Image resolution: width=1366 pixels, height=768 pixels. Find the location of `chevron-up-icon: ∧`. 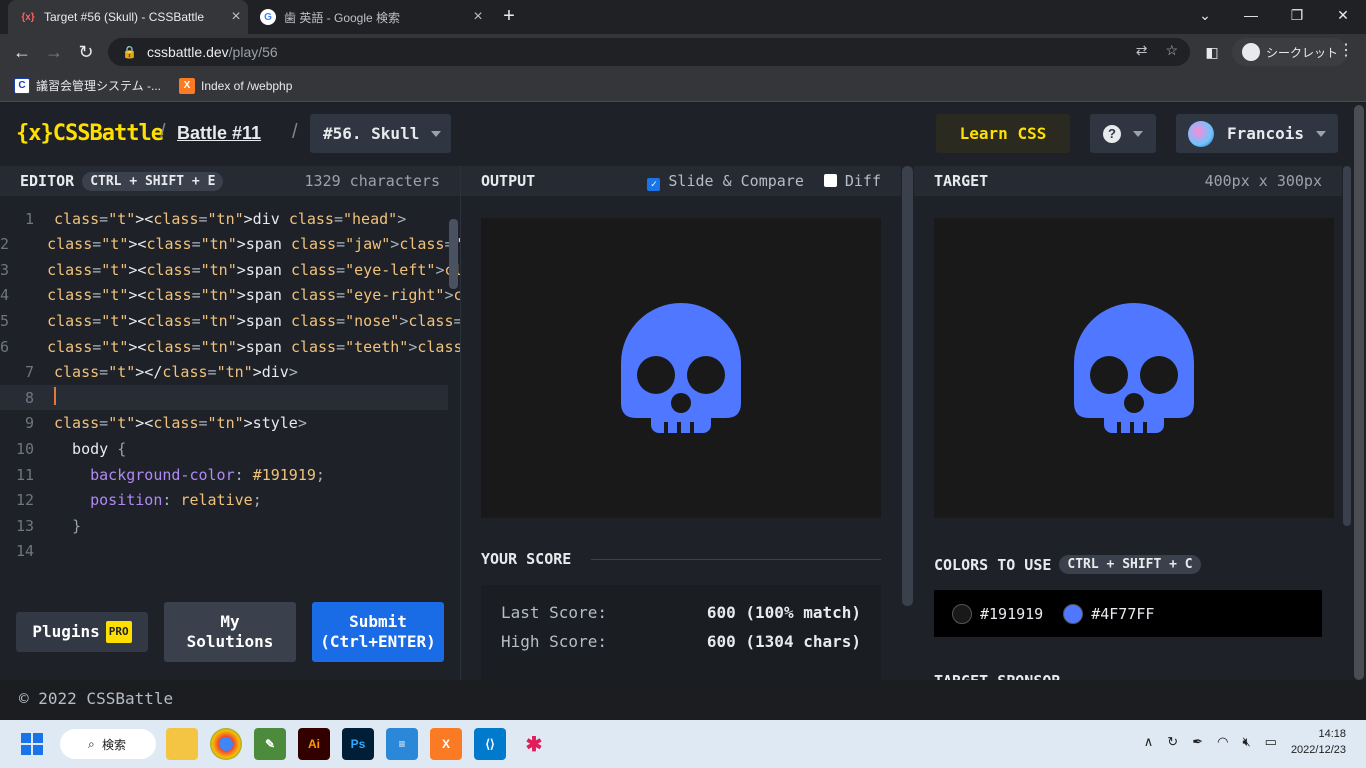

chevron-up-icon: ∧ is located at coordinates (1149, 742).